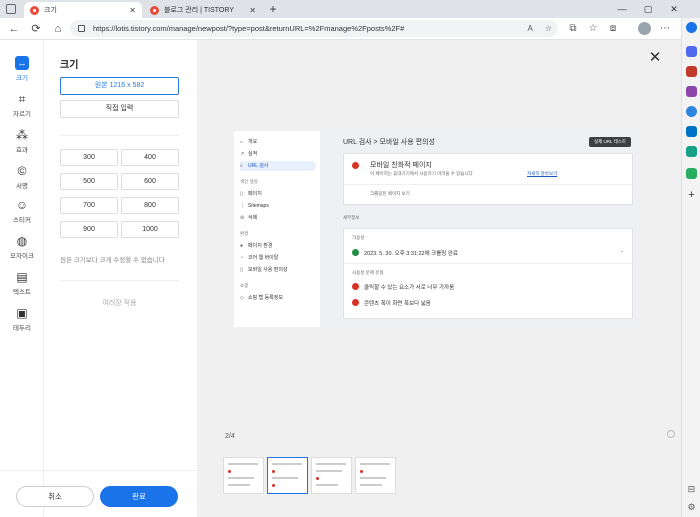 Image resolution: width=700 pixels, height=517 pixels. I want to click on image-nav-item: ▯ 모바일 사용 편의성, so click(264, 270).